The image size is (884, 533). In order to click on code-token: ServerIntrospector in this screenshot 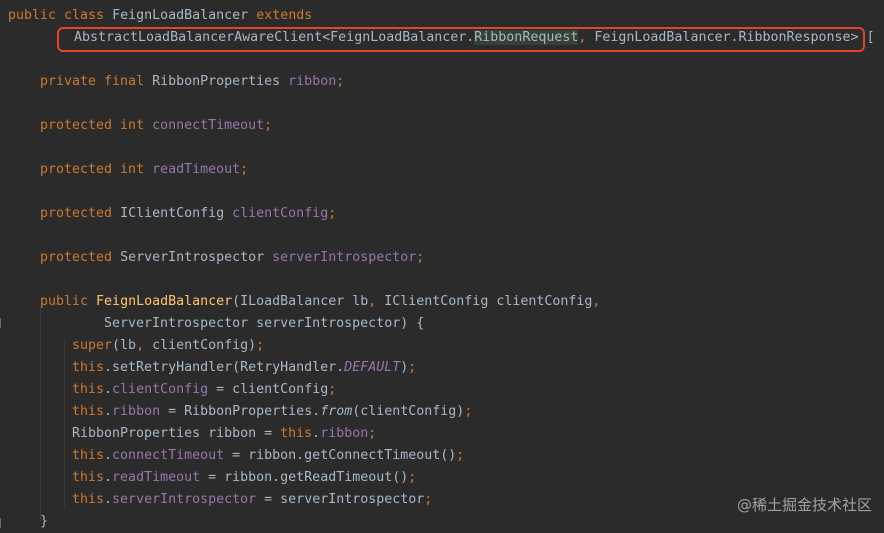, I will do `click(196, 257)`.